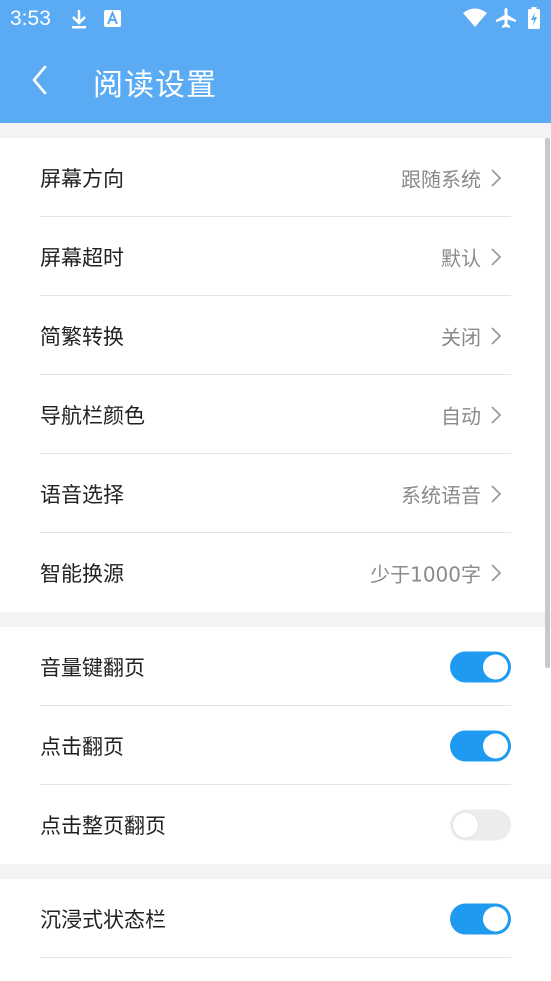 The width and height of the screenshot is (551, 981). What do you see at coordinates (41, 80) in the screenshot?
I see `back-button` at bounding box center [41, 80].